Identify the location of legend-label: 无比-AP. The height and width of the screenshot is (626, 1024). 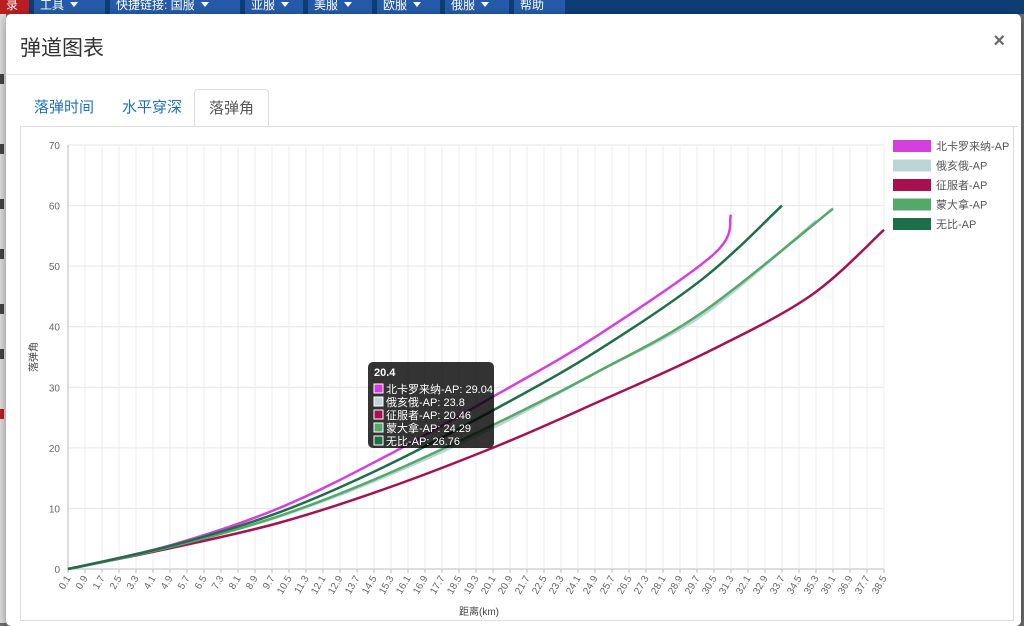
(956, 224).